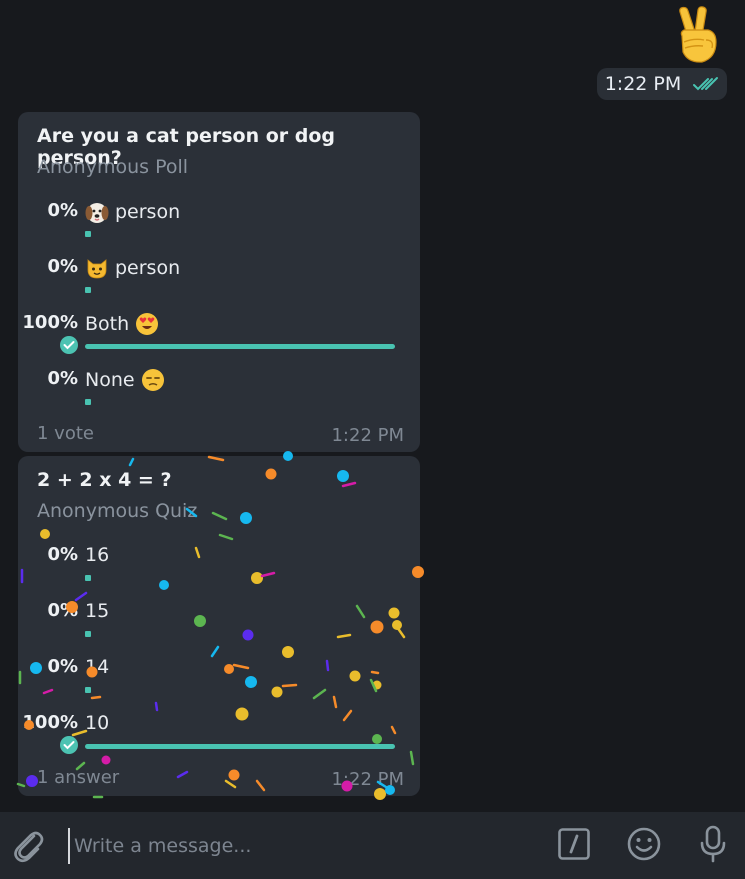  Describe the element at coordinates (104, 480) in the screenshot. I see `quiz-question: 2 + 2 x 4 = ?` at that location.